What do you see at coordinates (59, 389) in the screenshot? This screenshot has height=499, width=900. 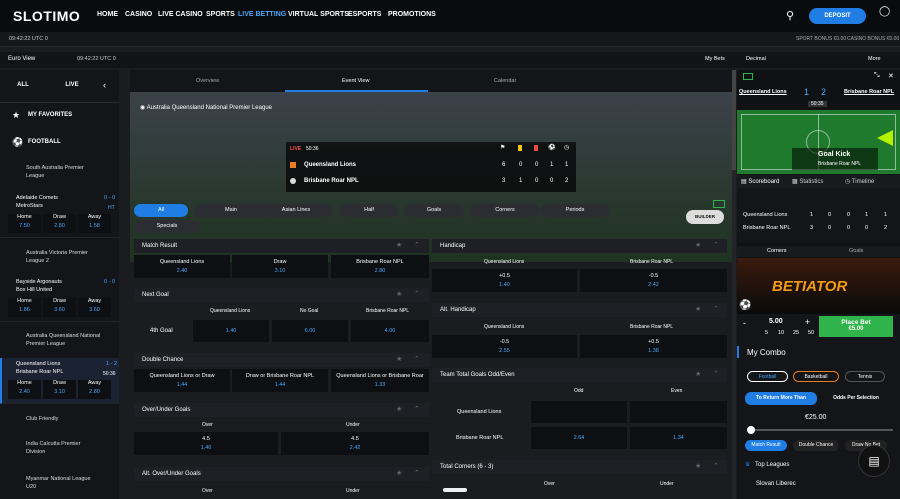 I see `odd-draw: Draw 3.10` at bounding box center [59, 389].